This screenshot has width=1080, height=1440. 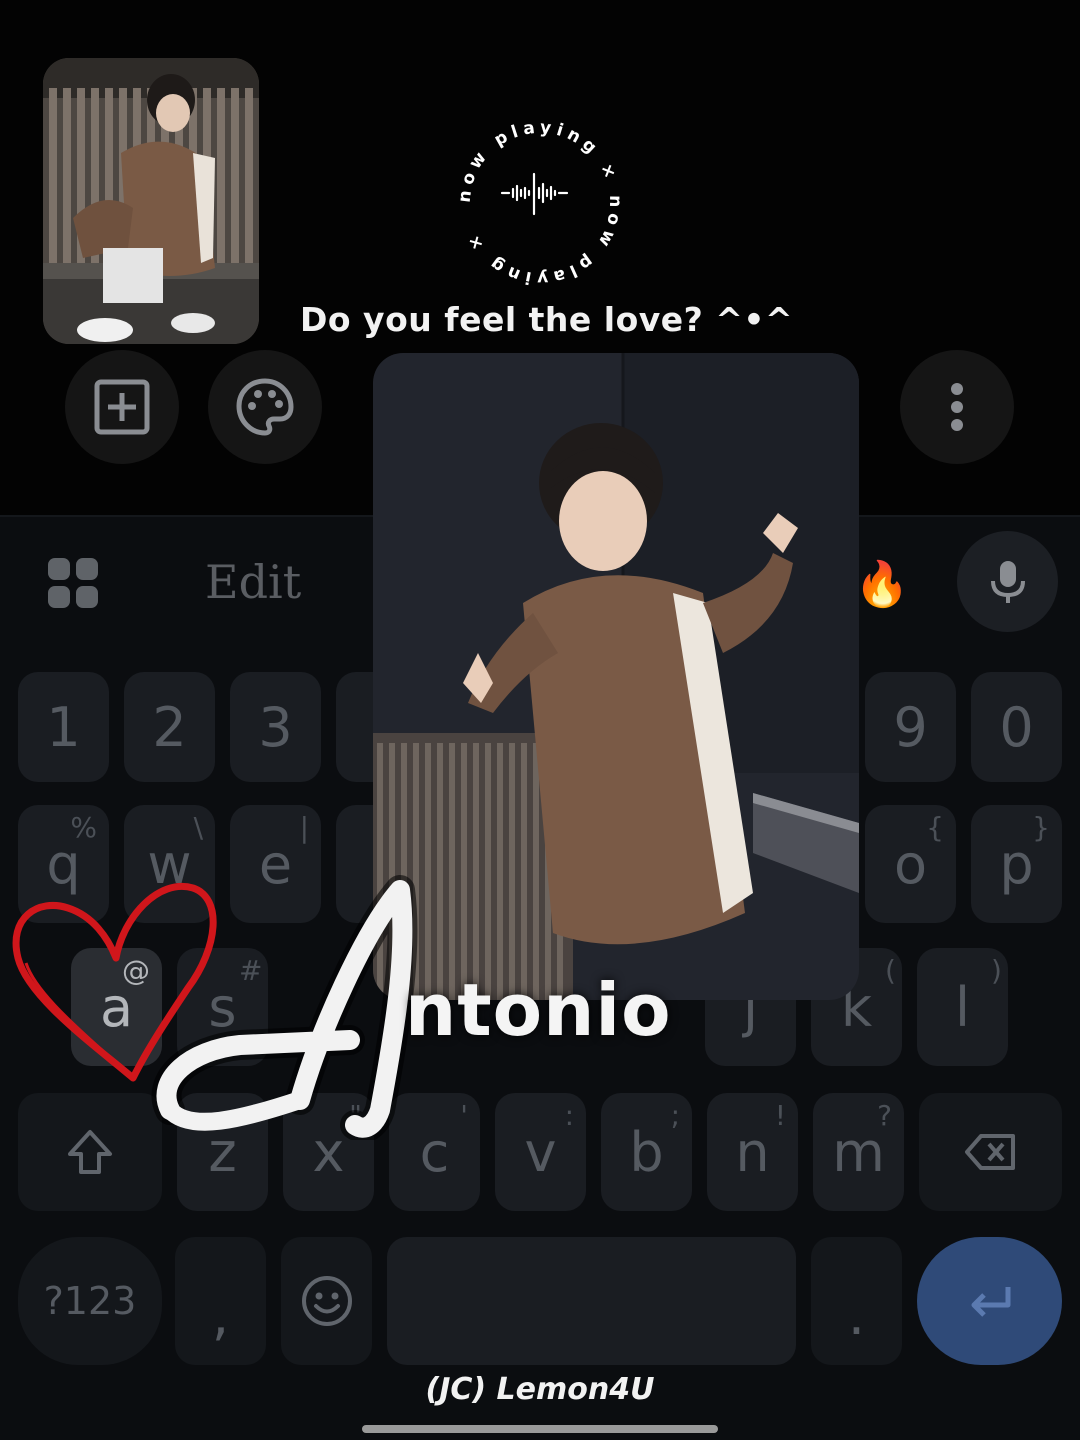 I want to click on space-bar, so click(x=591, y=1301).